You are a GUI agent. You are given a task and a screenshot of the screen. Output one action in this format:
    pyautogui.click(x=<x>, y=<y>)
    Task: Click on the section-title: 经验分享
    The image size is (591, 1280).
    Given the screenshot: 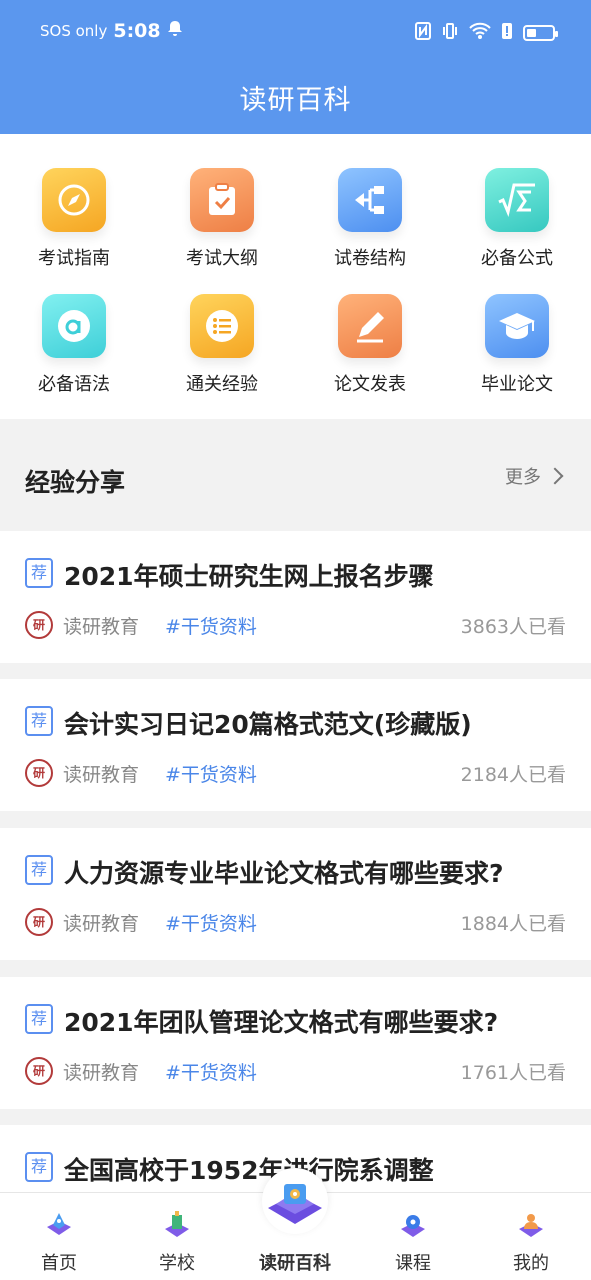 What is the action you would take?
    pyautogui.click(x=75, y=482)
    